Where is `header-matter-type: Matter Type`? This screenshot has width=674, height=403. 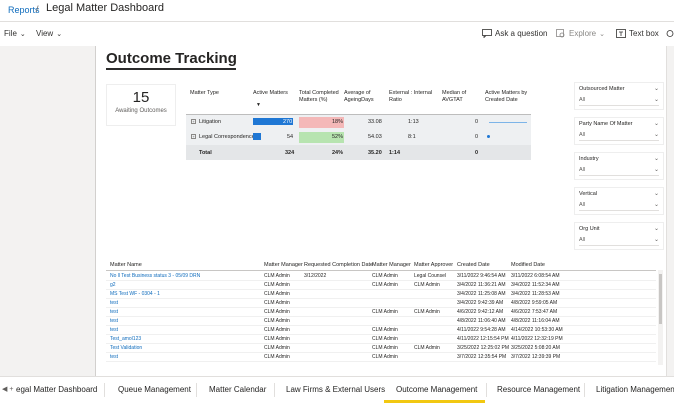 header-matter-type: Matter Type is located at coordinates (204, 93).